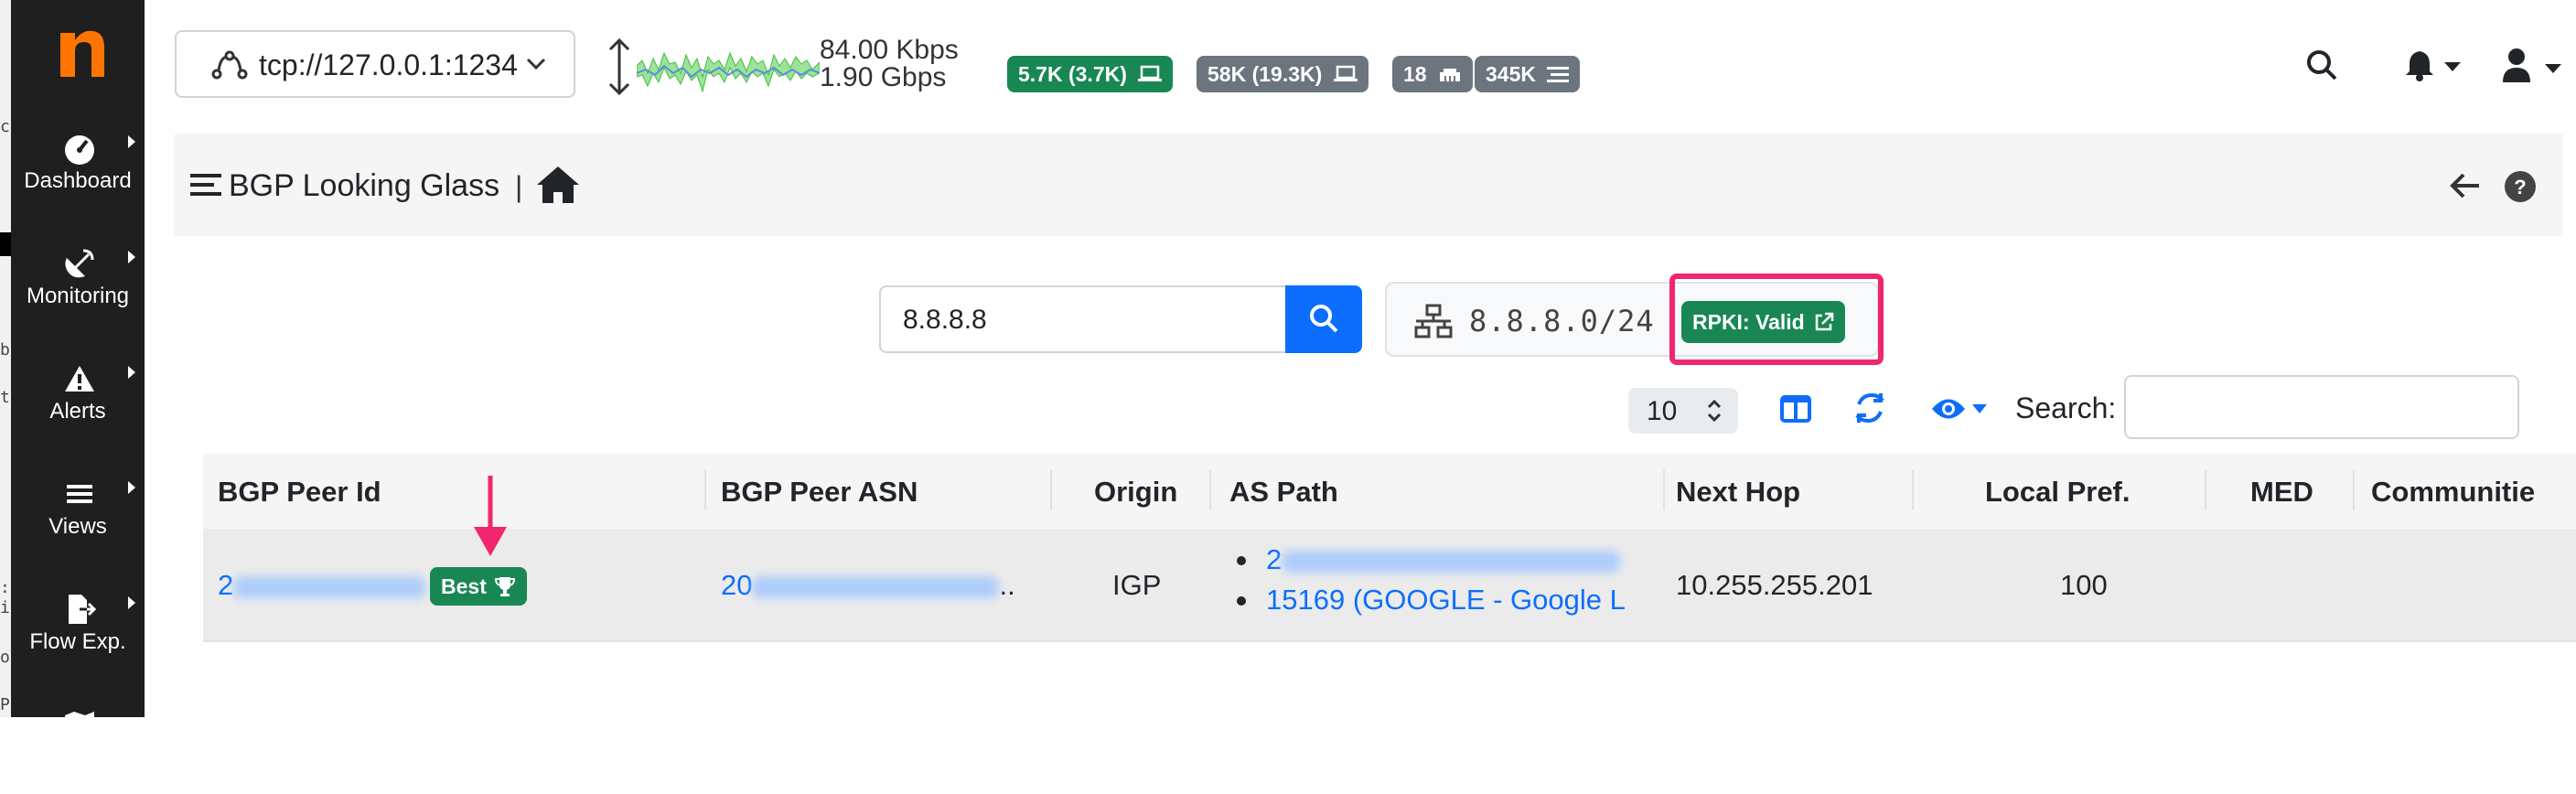 This screenshot has width=2576, height=794. I want to click on sidebar-item-alerts: Alerts, so click(78, 398).